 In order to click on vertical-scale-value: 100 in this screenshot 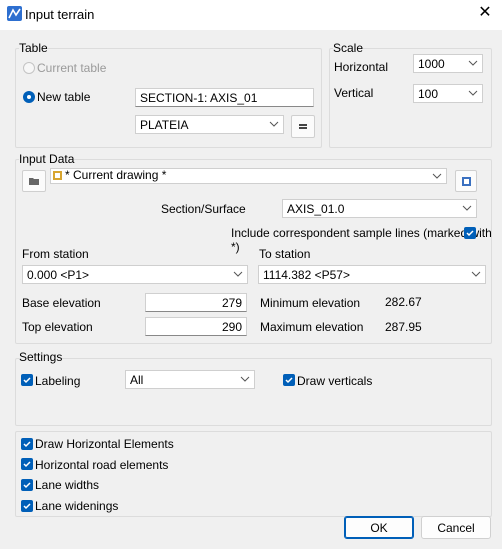, I will do `click(428, 94)`.